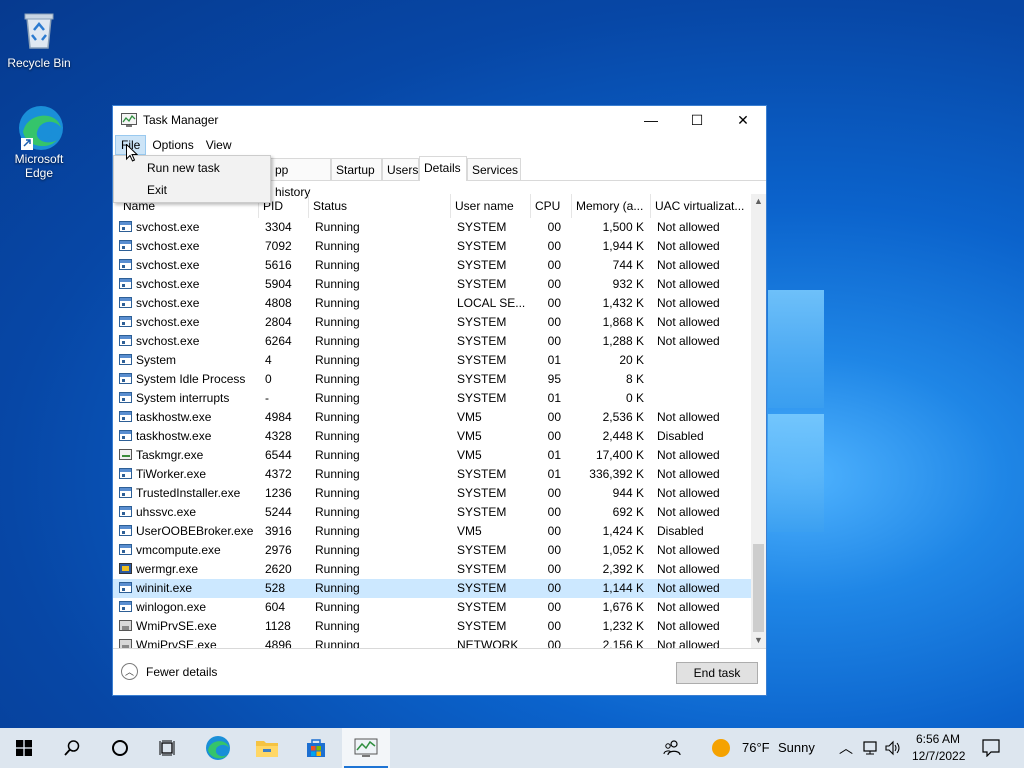  What do you see at coordinates (40, 127) in the screenshot?
I see `edge-icon` at bounding box center [40, 127].